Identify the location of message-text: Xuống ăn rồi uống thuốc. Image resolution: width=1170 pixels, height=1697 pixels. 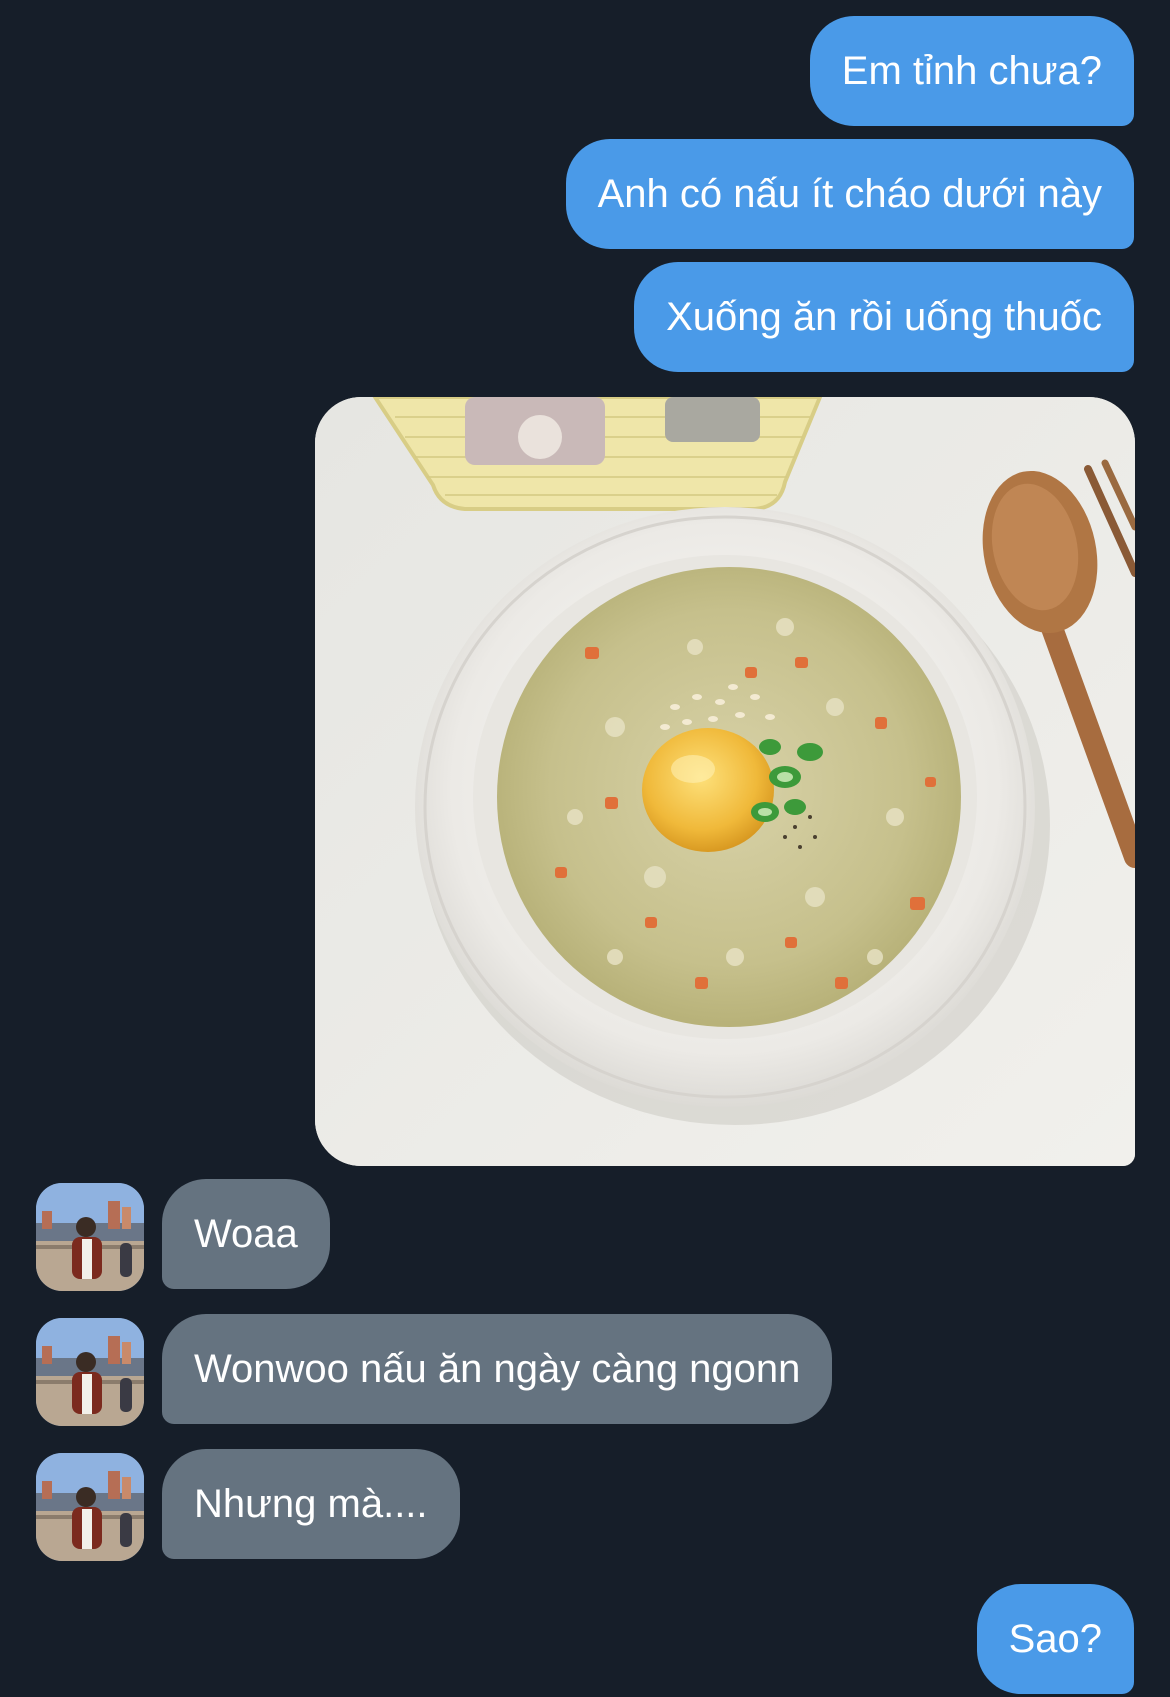
(884, 317).